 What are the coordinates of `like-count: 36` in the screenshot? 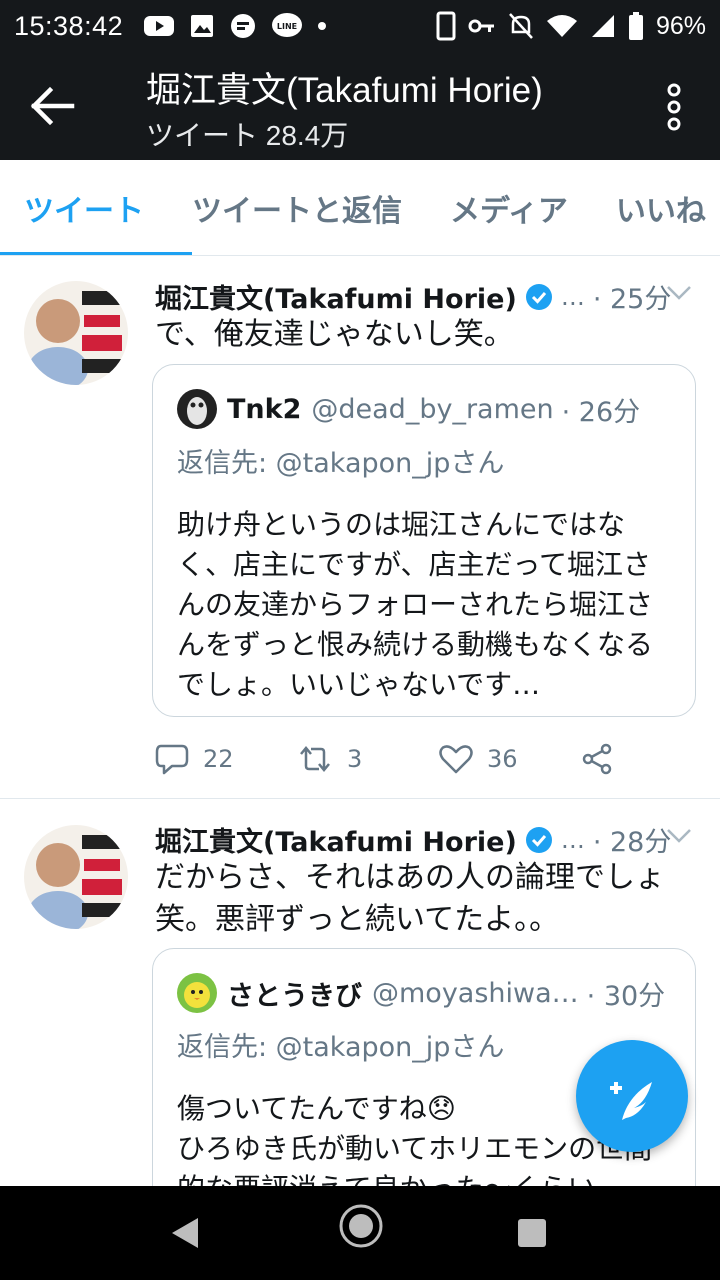 It's located at (502, 759).